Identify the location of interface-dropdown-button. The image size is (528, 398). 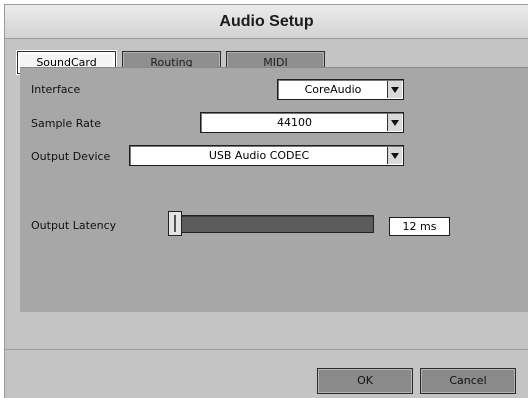
(394, 89).